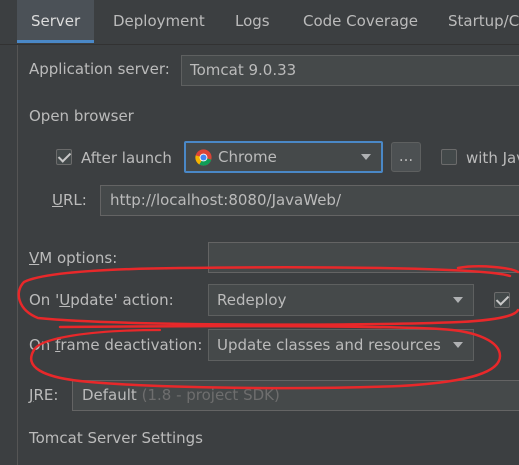 Image resolution: width=519 pixels, height=465 pixels. Describe the element at coordinates (81, 116) in the screenshot. I see `open-browser-label: Open browser` at that location.